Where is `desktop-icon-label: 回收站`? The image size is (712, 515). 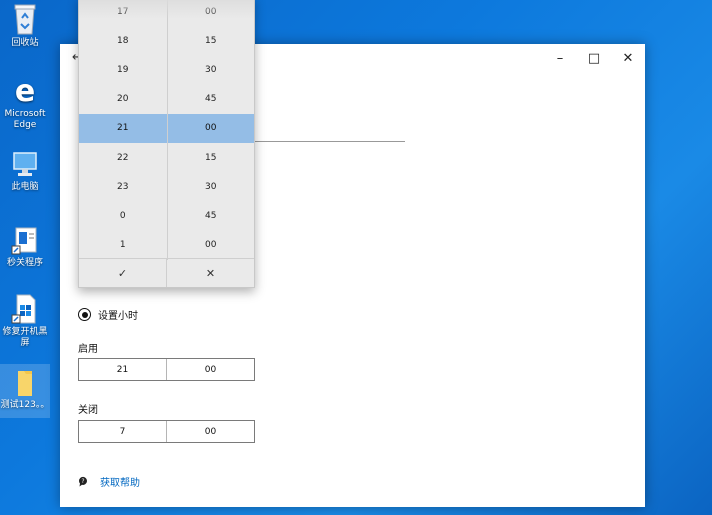 desktop-icon-label: 回收站 is located at coordinates (25, 43).